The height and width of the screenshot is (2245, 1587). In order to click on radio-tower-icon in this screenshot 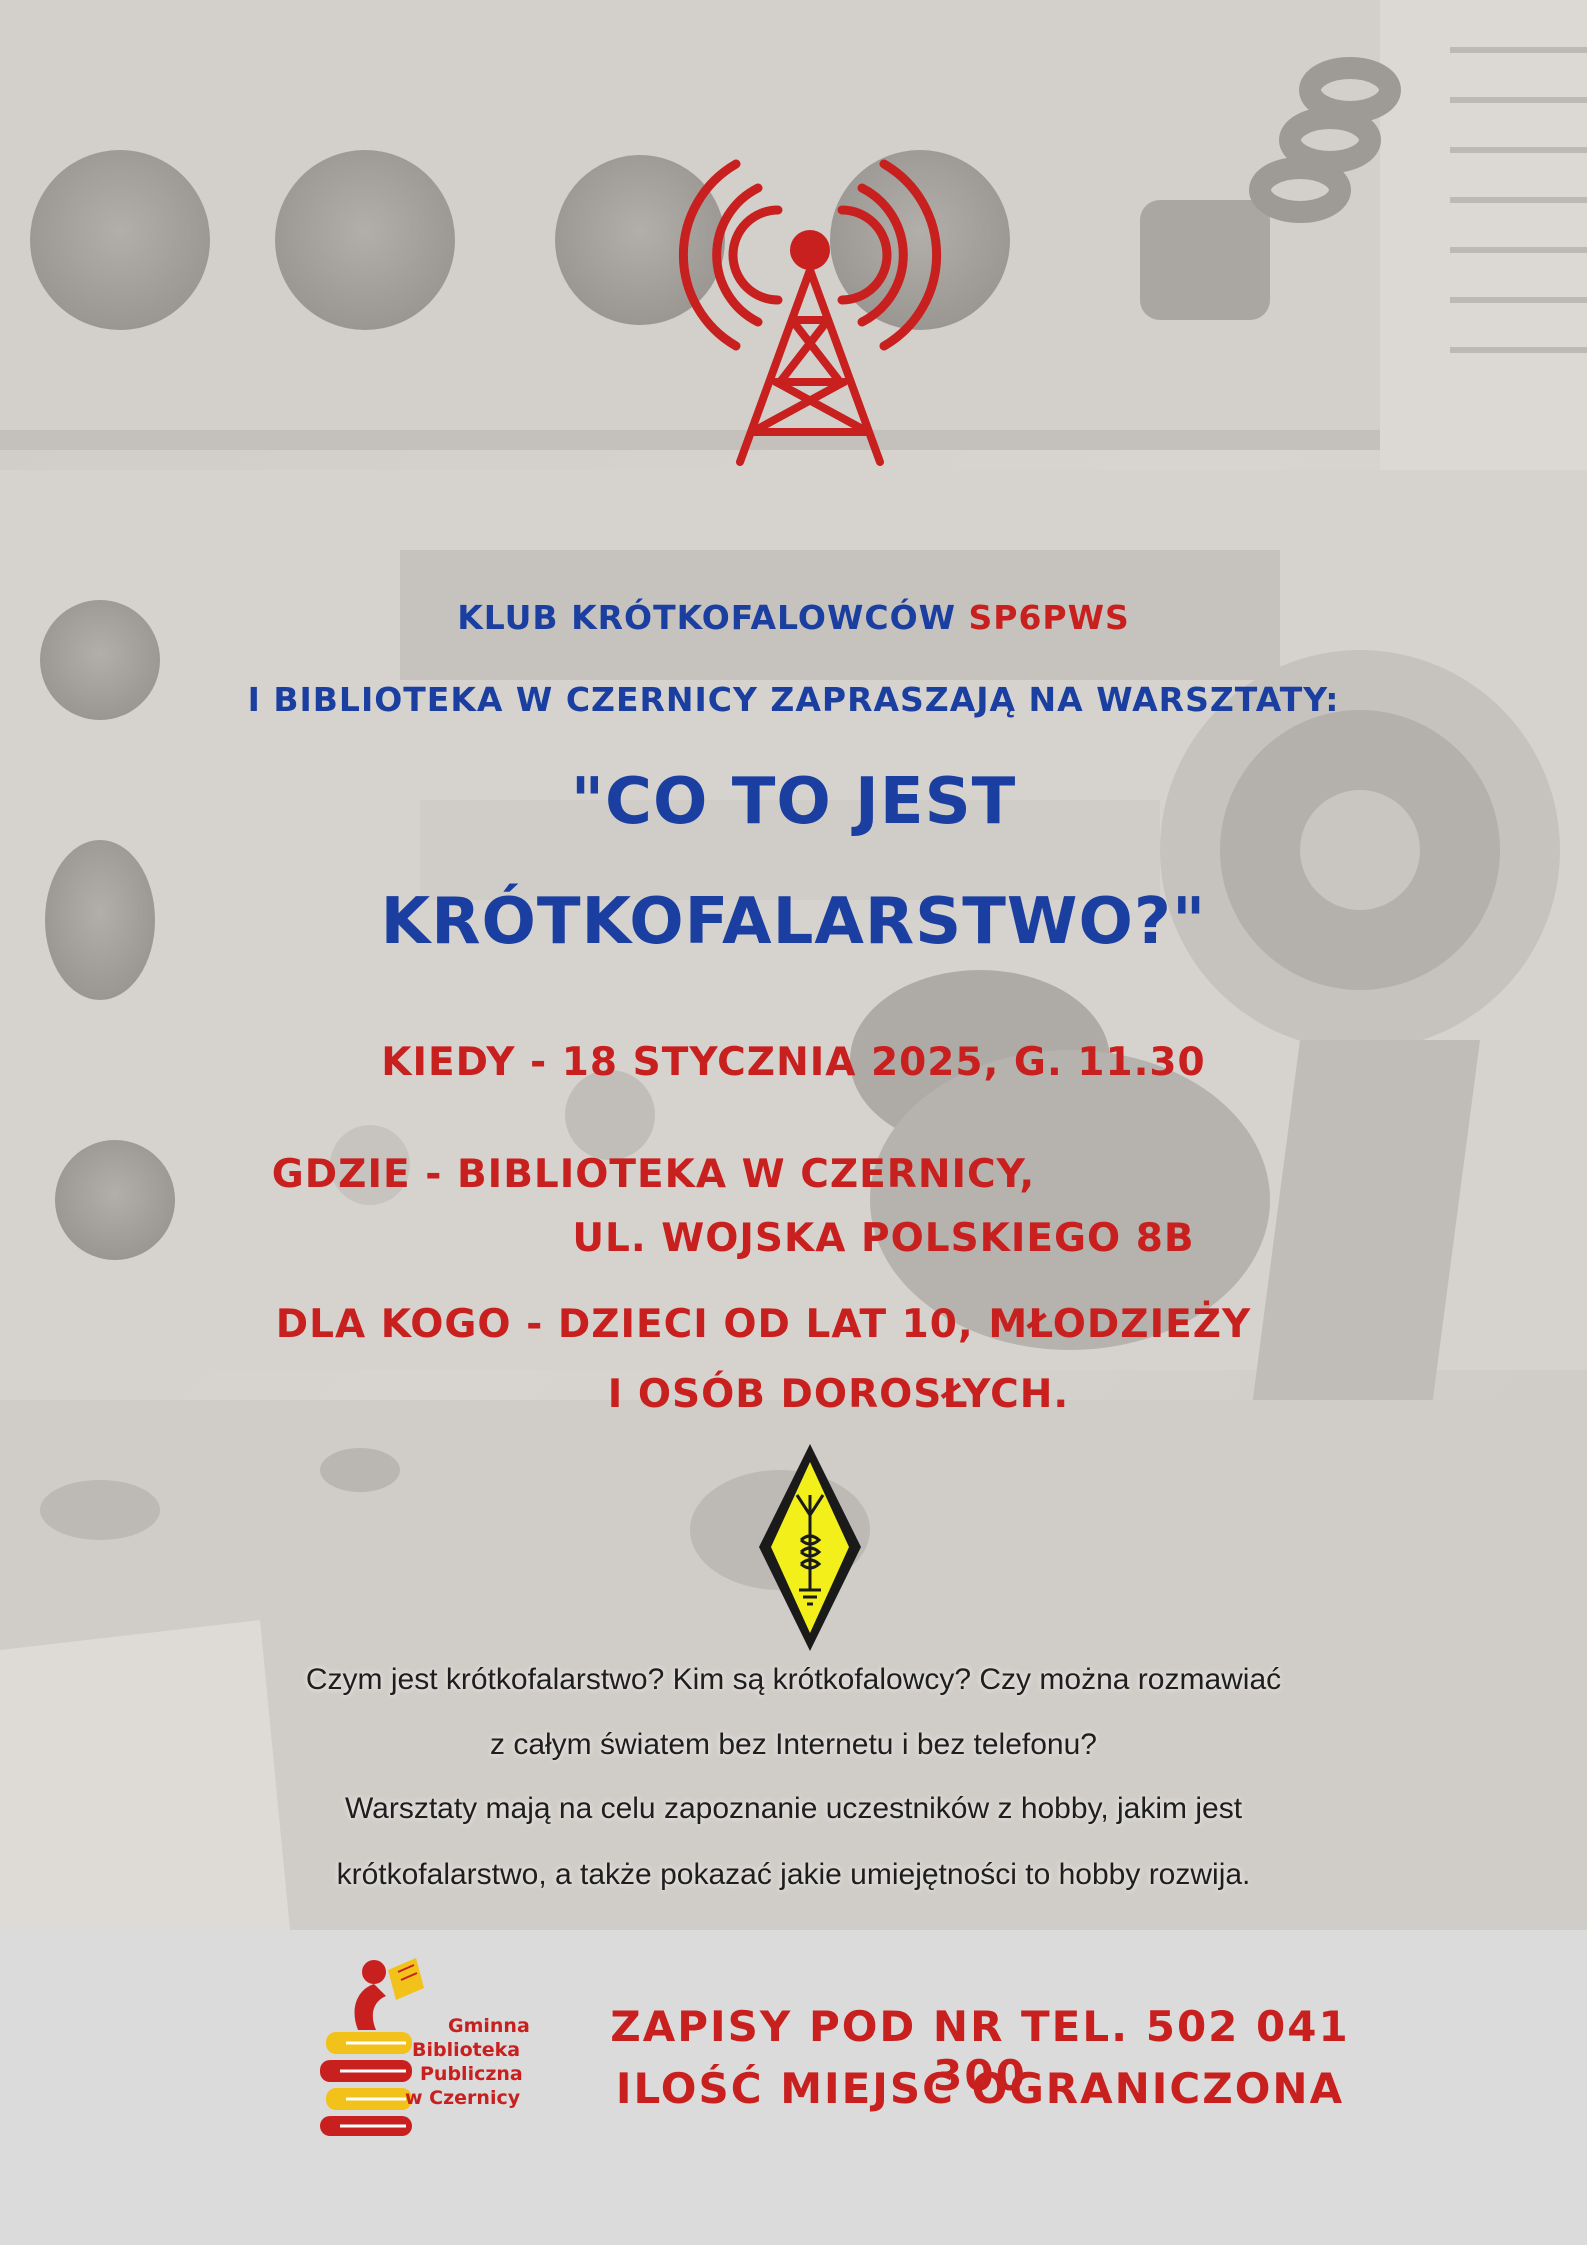, I will do `click(810, 312)`.